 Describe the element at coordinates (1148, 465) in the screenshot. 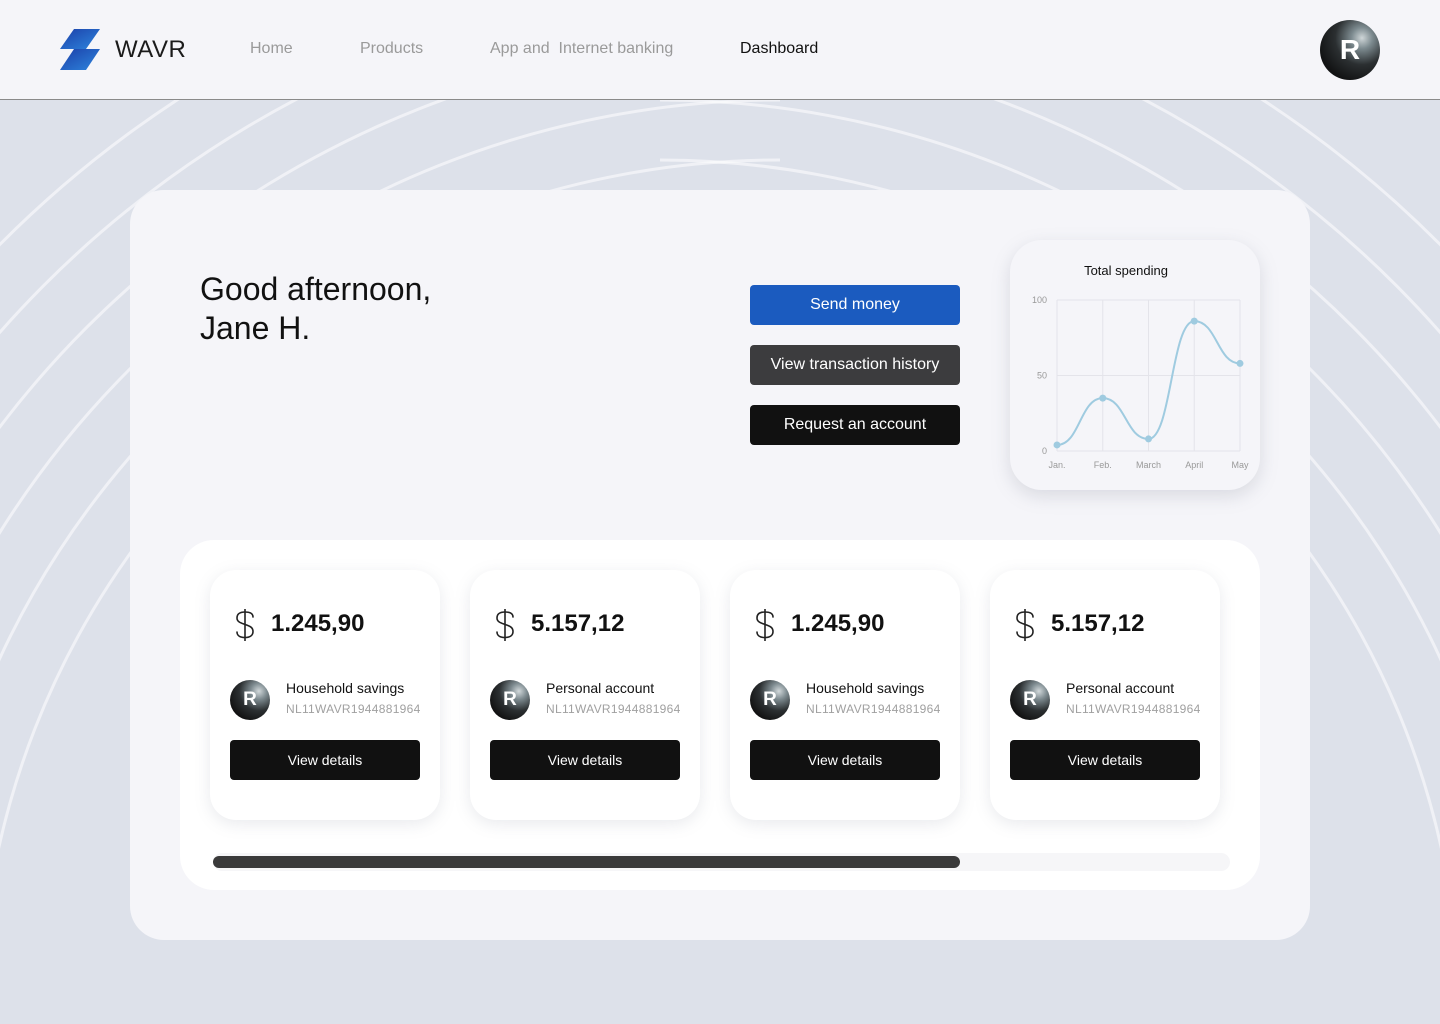

I see `chart-x-tick-label: March` at that location.